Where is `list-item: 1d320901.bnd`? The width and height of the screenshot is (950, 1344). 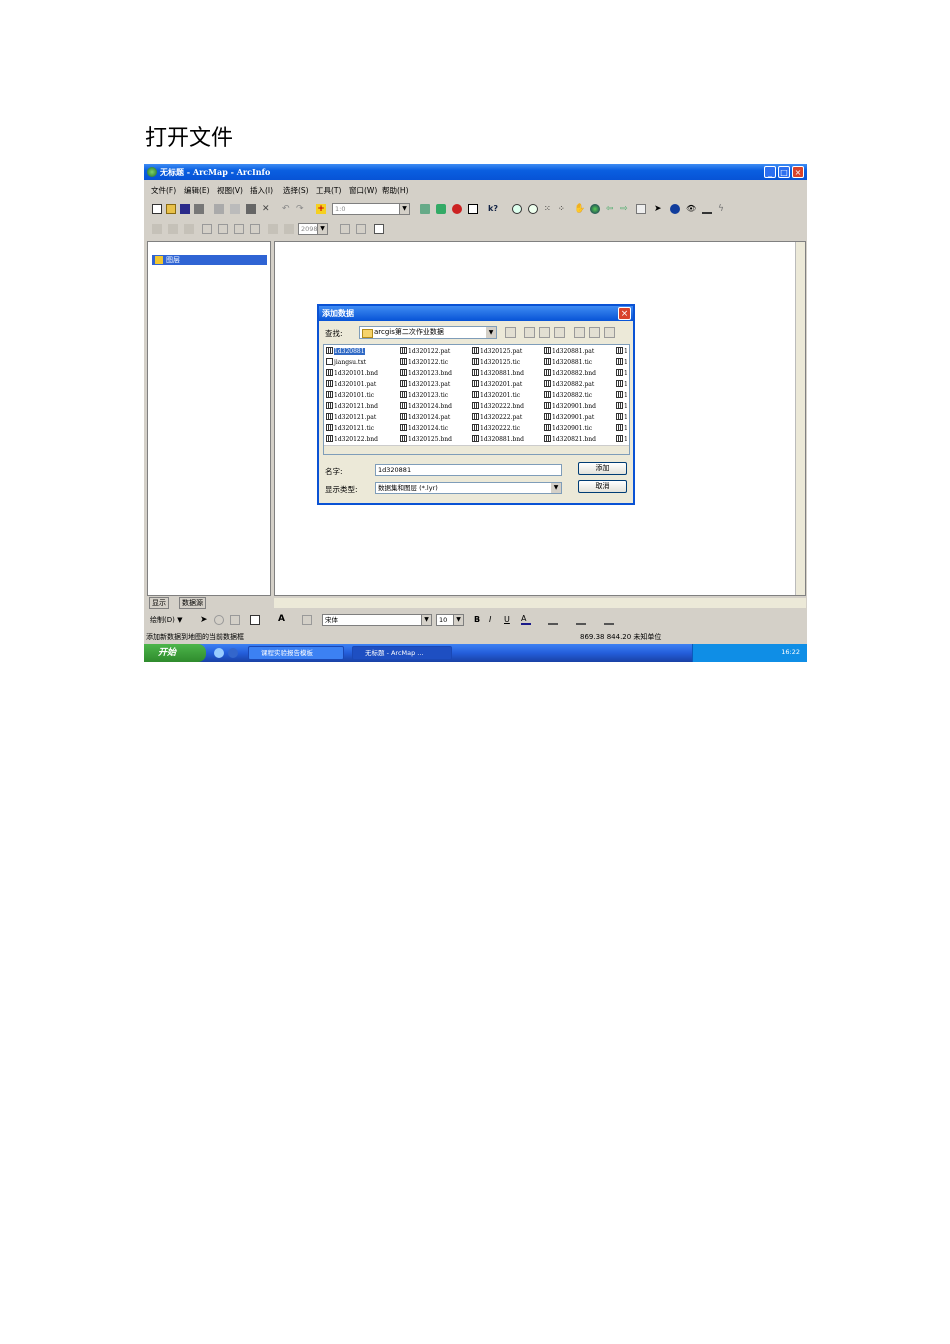 list-item: 1d320901.bnd is located at coordinates (570, 406).